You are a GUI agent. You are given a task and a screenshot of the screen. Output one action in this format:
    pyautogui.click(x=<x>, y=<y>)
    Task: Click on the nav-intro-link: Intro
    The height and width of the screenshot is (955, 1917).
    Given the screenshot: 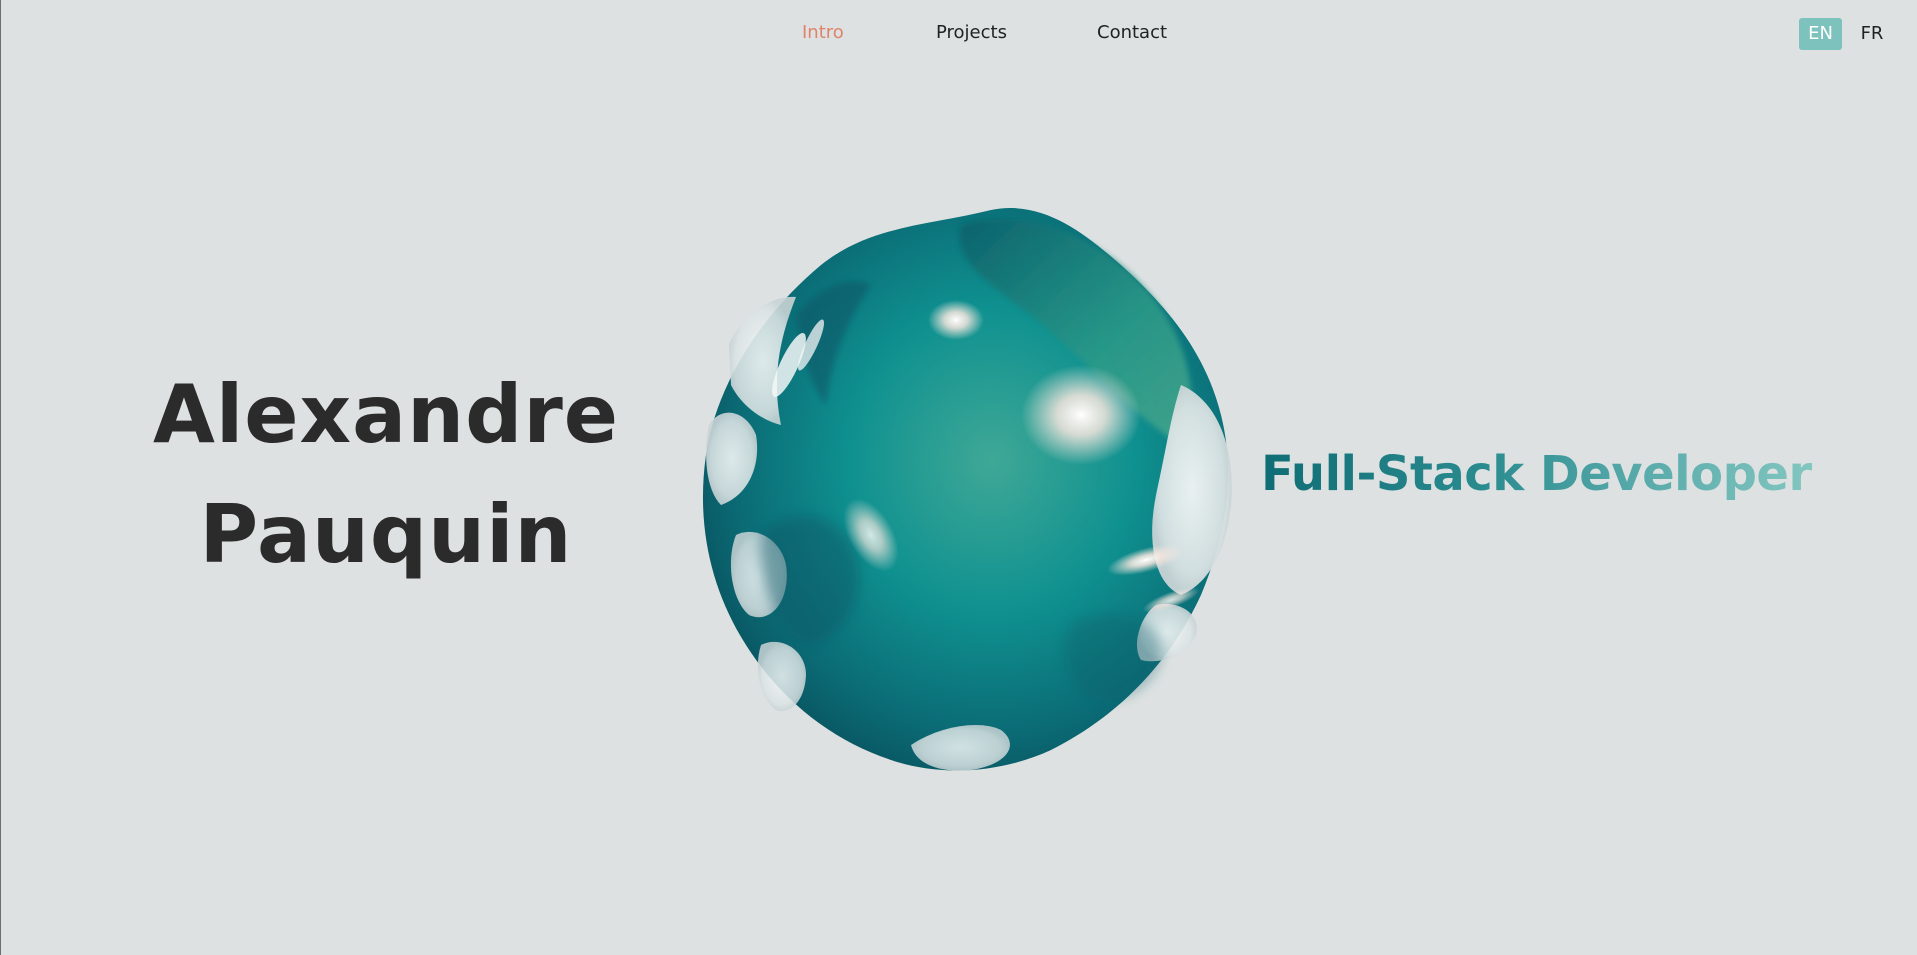 What is the action you would take?
    pyautogui.click(x=823, y=33)
    